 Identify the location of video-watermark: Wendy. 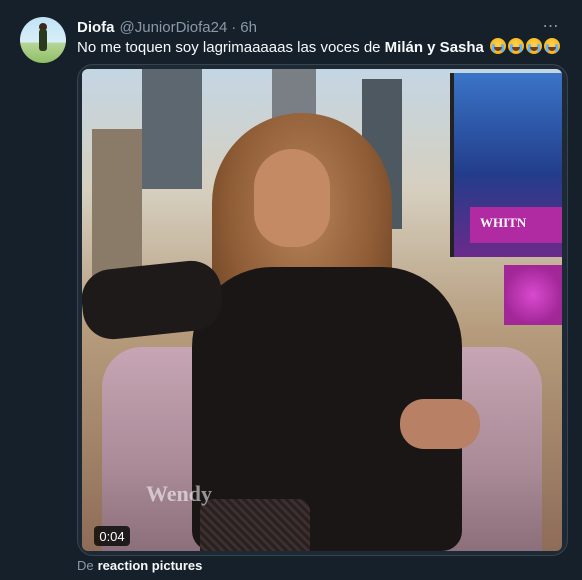
(179, 493).